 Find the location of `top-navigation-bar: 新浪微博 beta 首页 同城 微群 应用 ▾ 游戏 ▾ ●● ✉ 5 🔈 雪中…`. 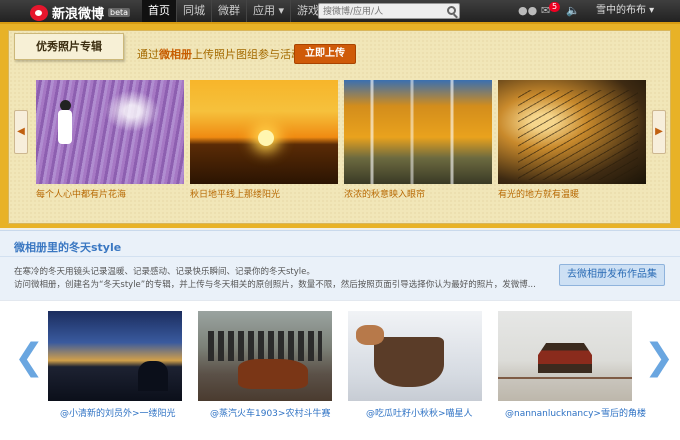

top-navigation-bar: 新浪微博 beta 首页 同城 微群 应用 ▾ 游戏 ▾ ●● ✉ 5 🔈 雪中… is located at coordinates (340, 11).